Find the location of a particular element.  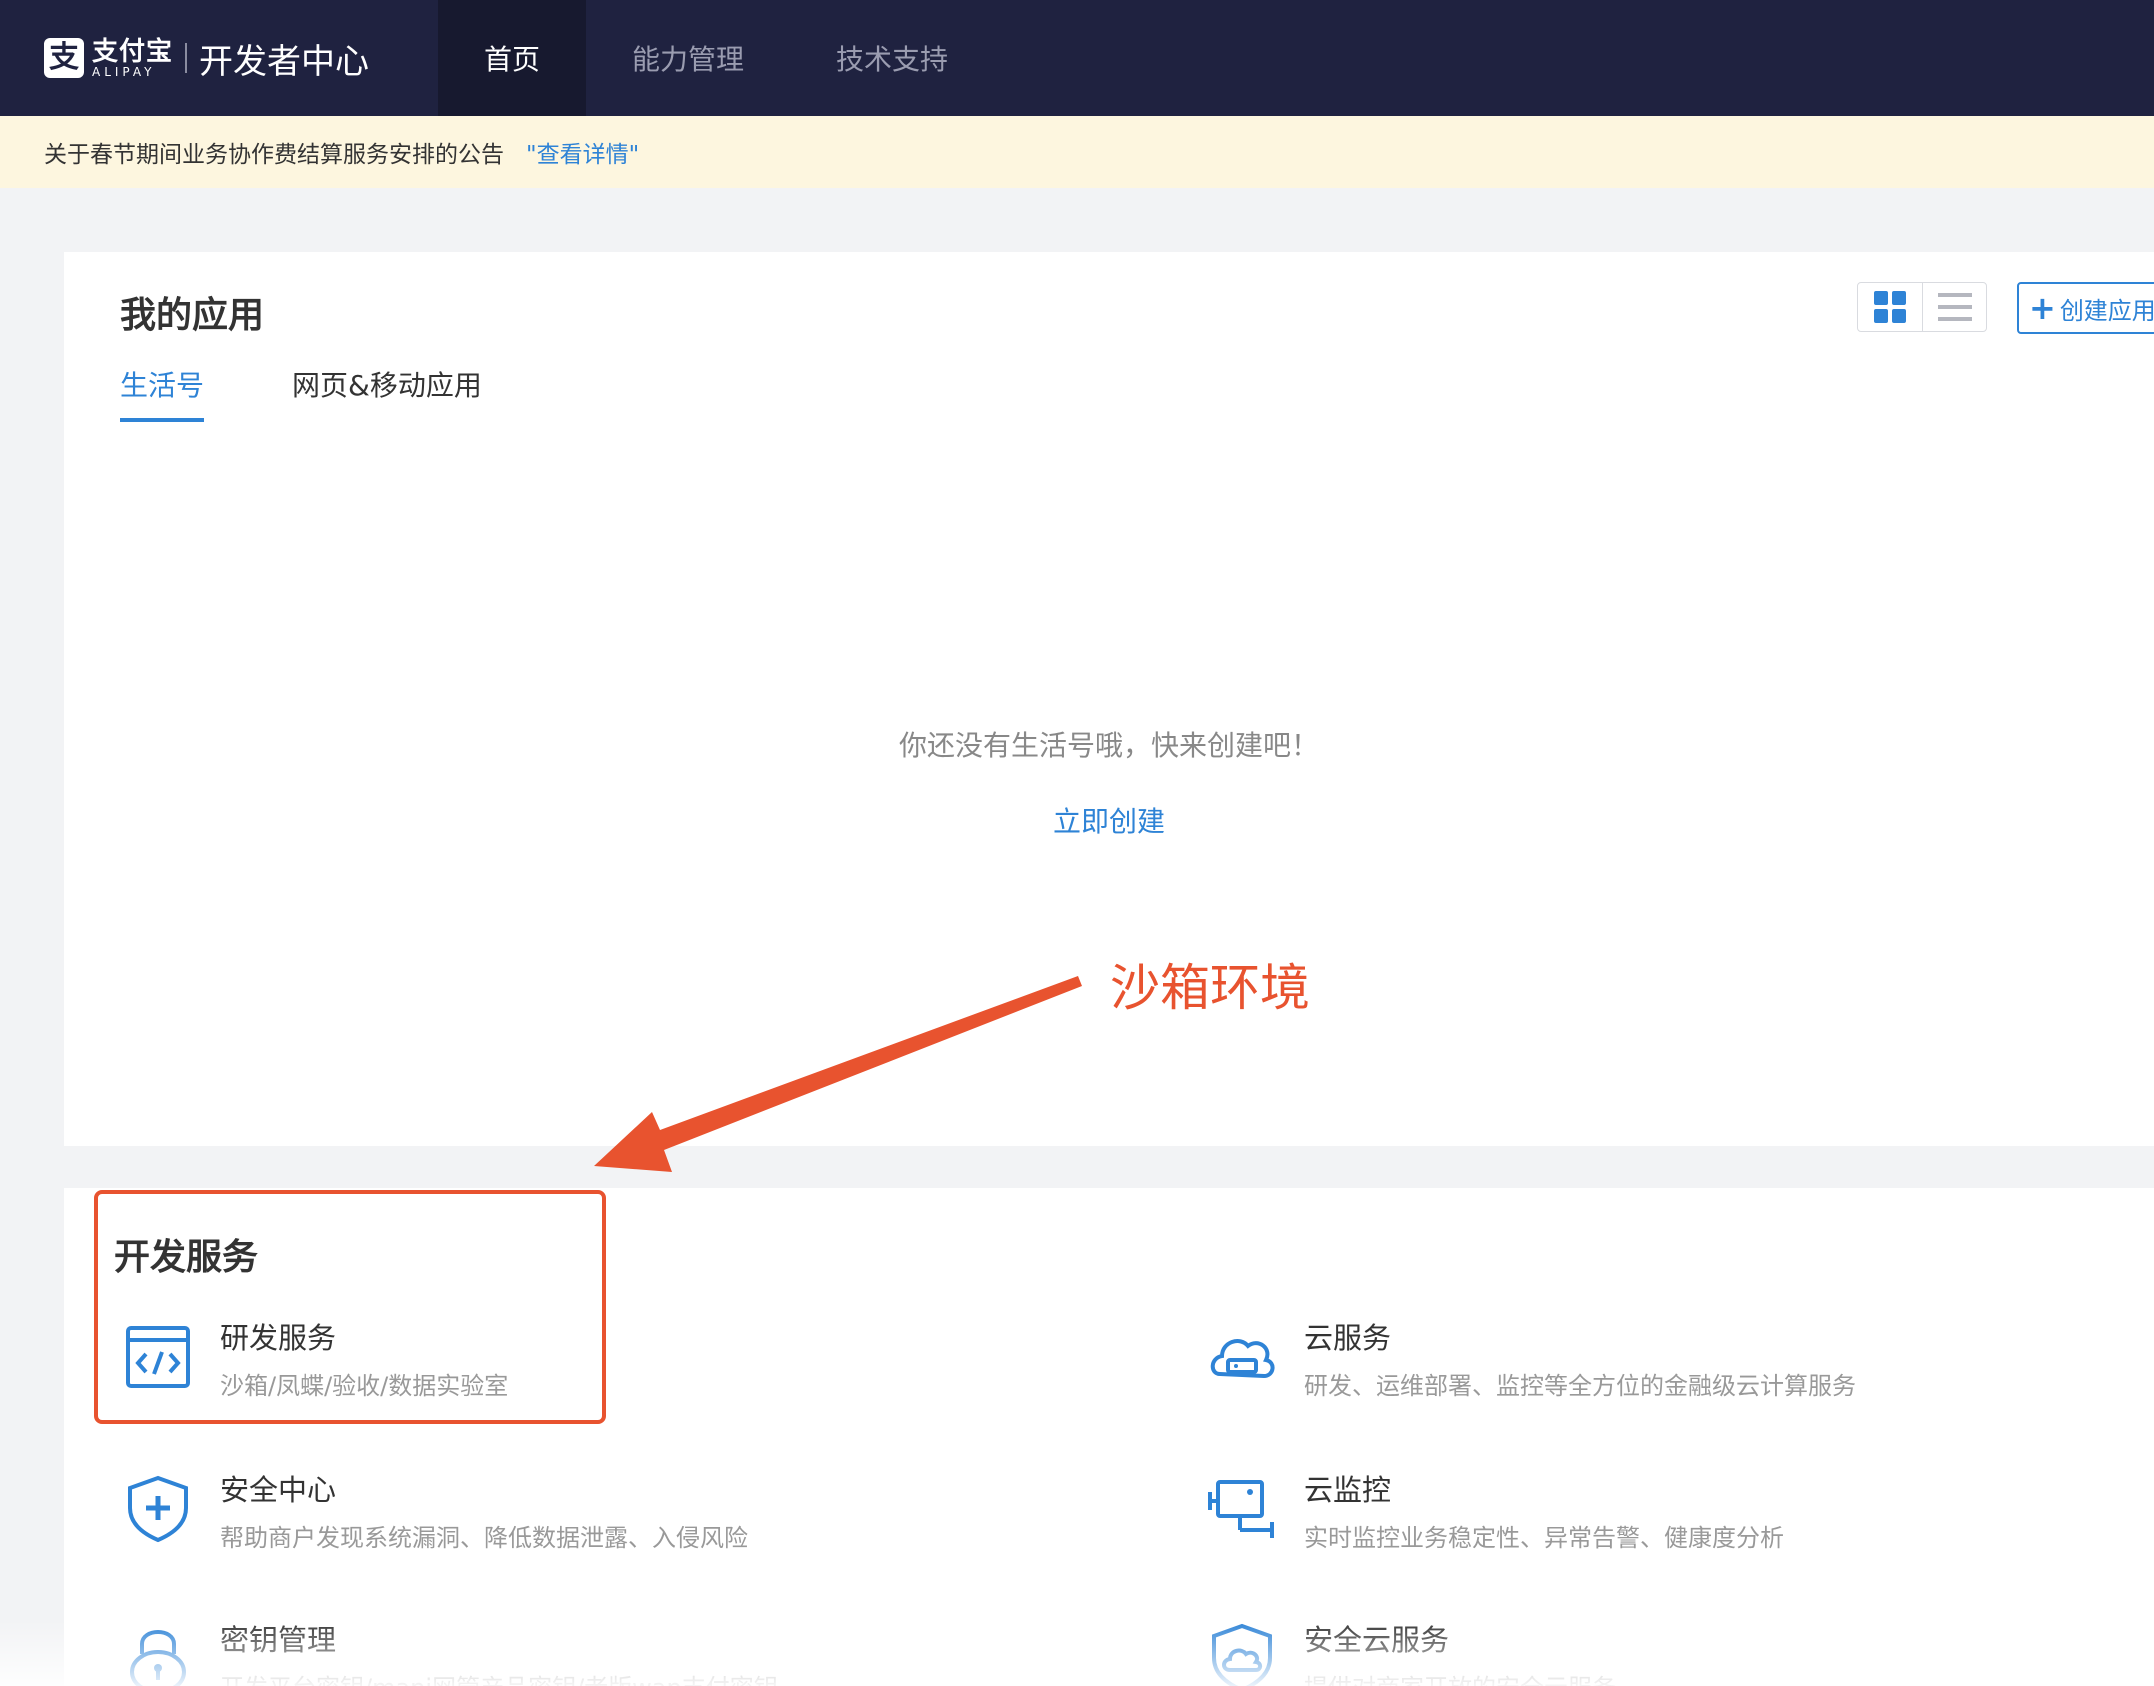

announcement-text: 关于春节期间业务协作费结算服务安排的公告 is located at coordinates (274, 155).